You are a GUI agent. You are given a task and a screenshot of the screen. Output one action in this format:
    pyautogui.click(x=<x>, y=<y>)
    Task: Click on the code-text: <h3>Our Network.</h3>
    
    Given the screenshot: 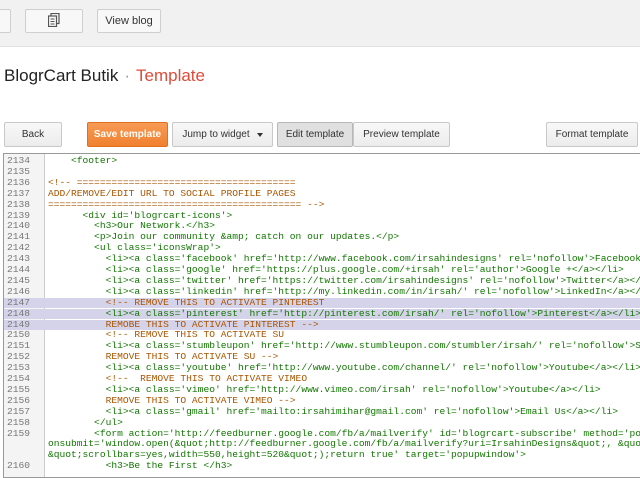 What is the action you would take?
    pyautogui.click(x=131, y=226)
    